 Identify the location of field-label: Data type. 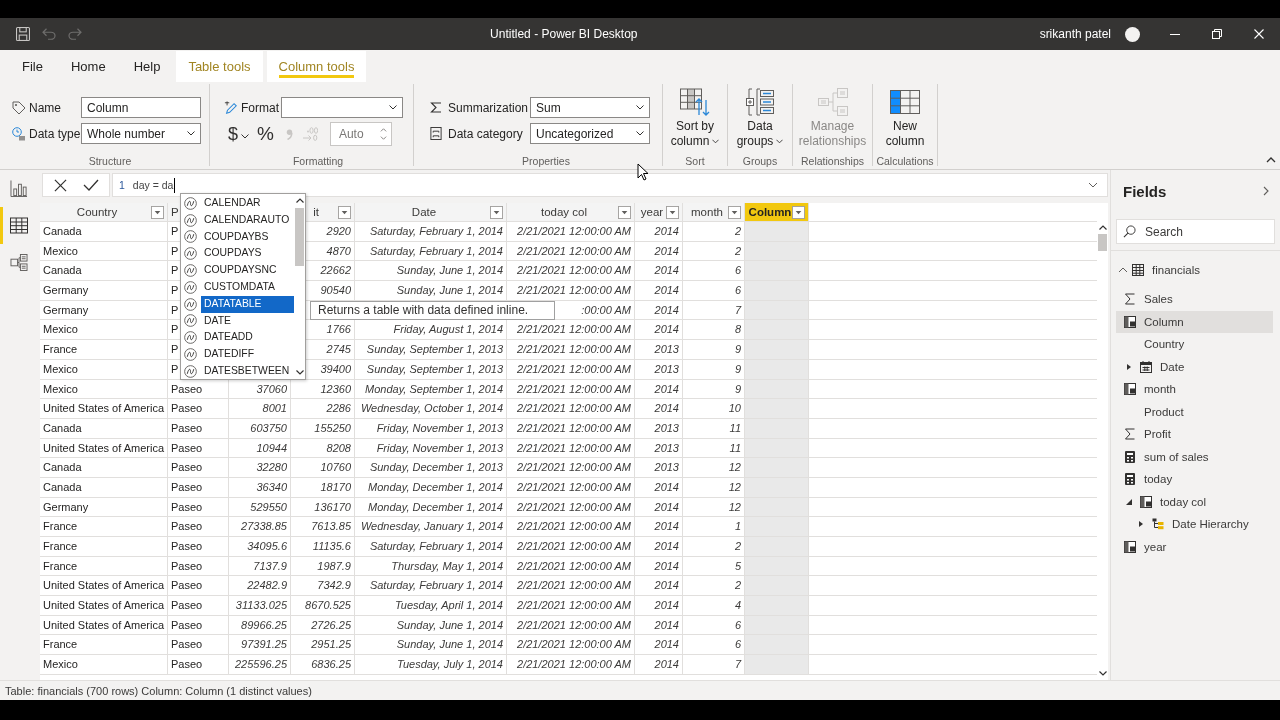
(55, 133).